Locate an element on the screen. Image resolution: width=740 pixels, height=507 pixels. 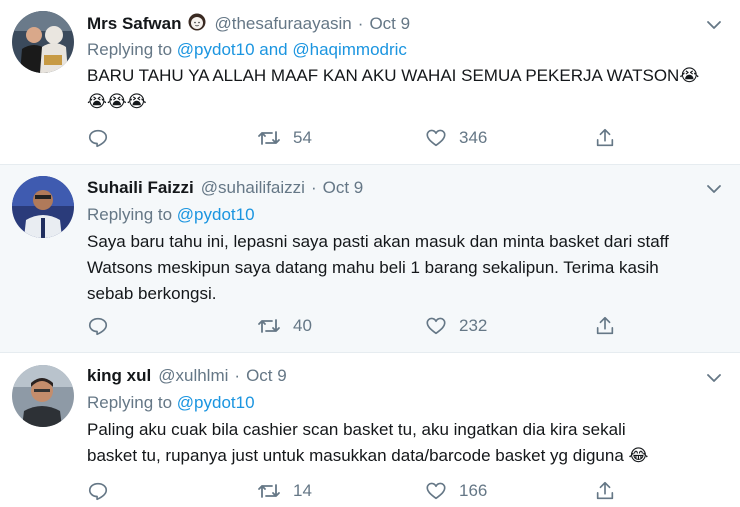
retweet-button: 14 is located at coordinates (284, 491).